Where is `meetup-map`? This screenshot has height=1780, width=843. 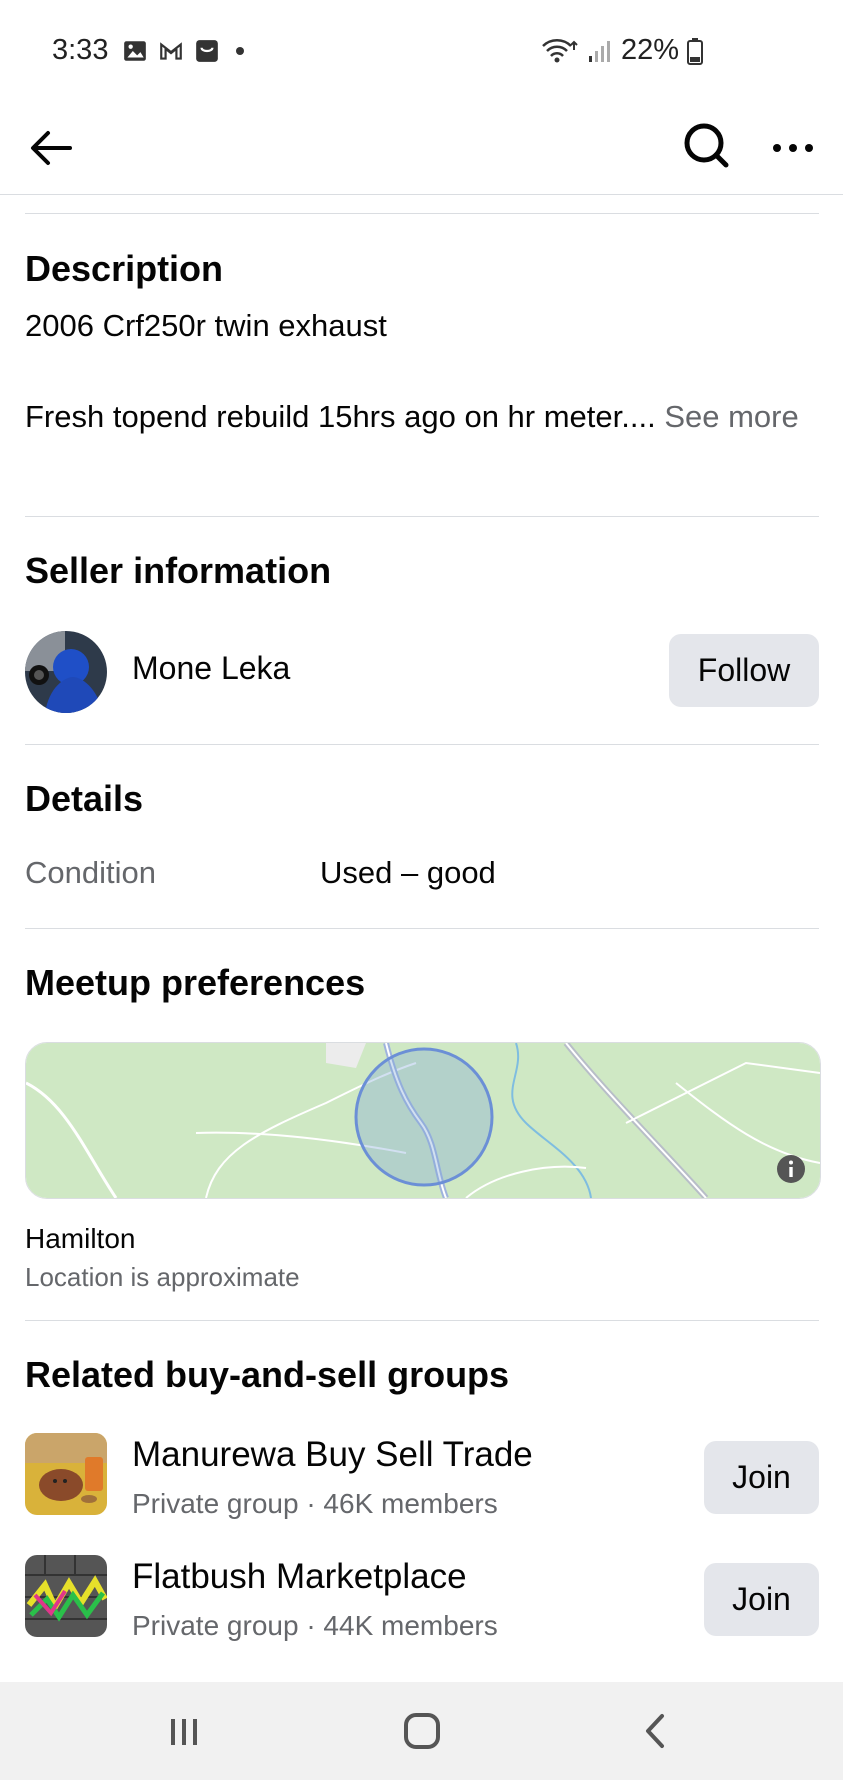
meetup-map is located at coordinates (423, 1120).